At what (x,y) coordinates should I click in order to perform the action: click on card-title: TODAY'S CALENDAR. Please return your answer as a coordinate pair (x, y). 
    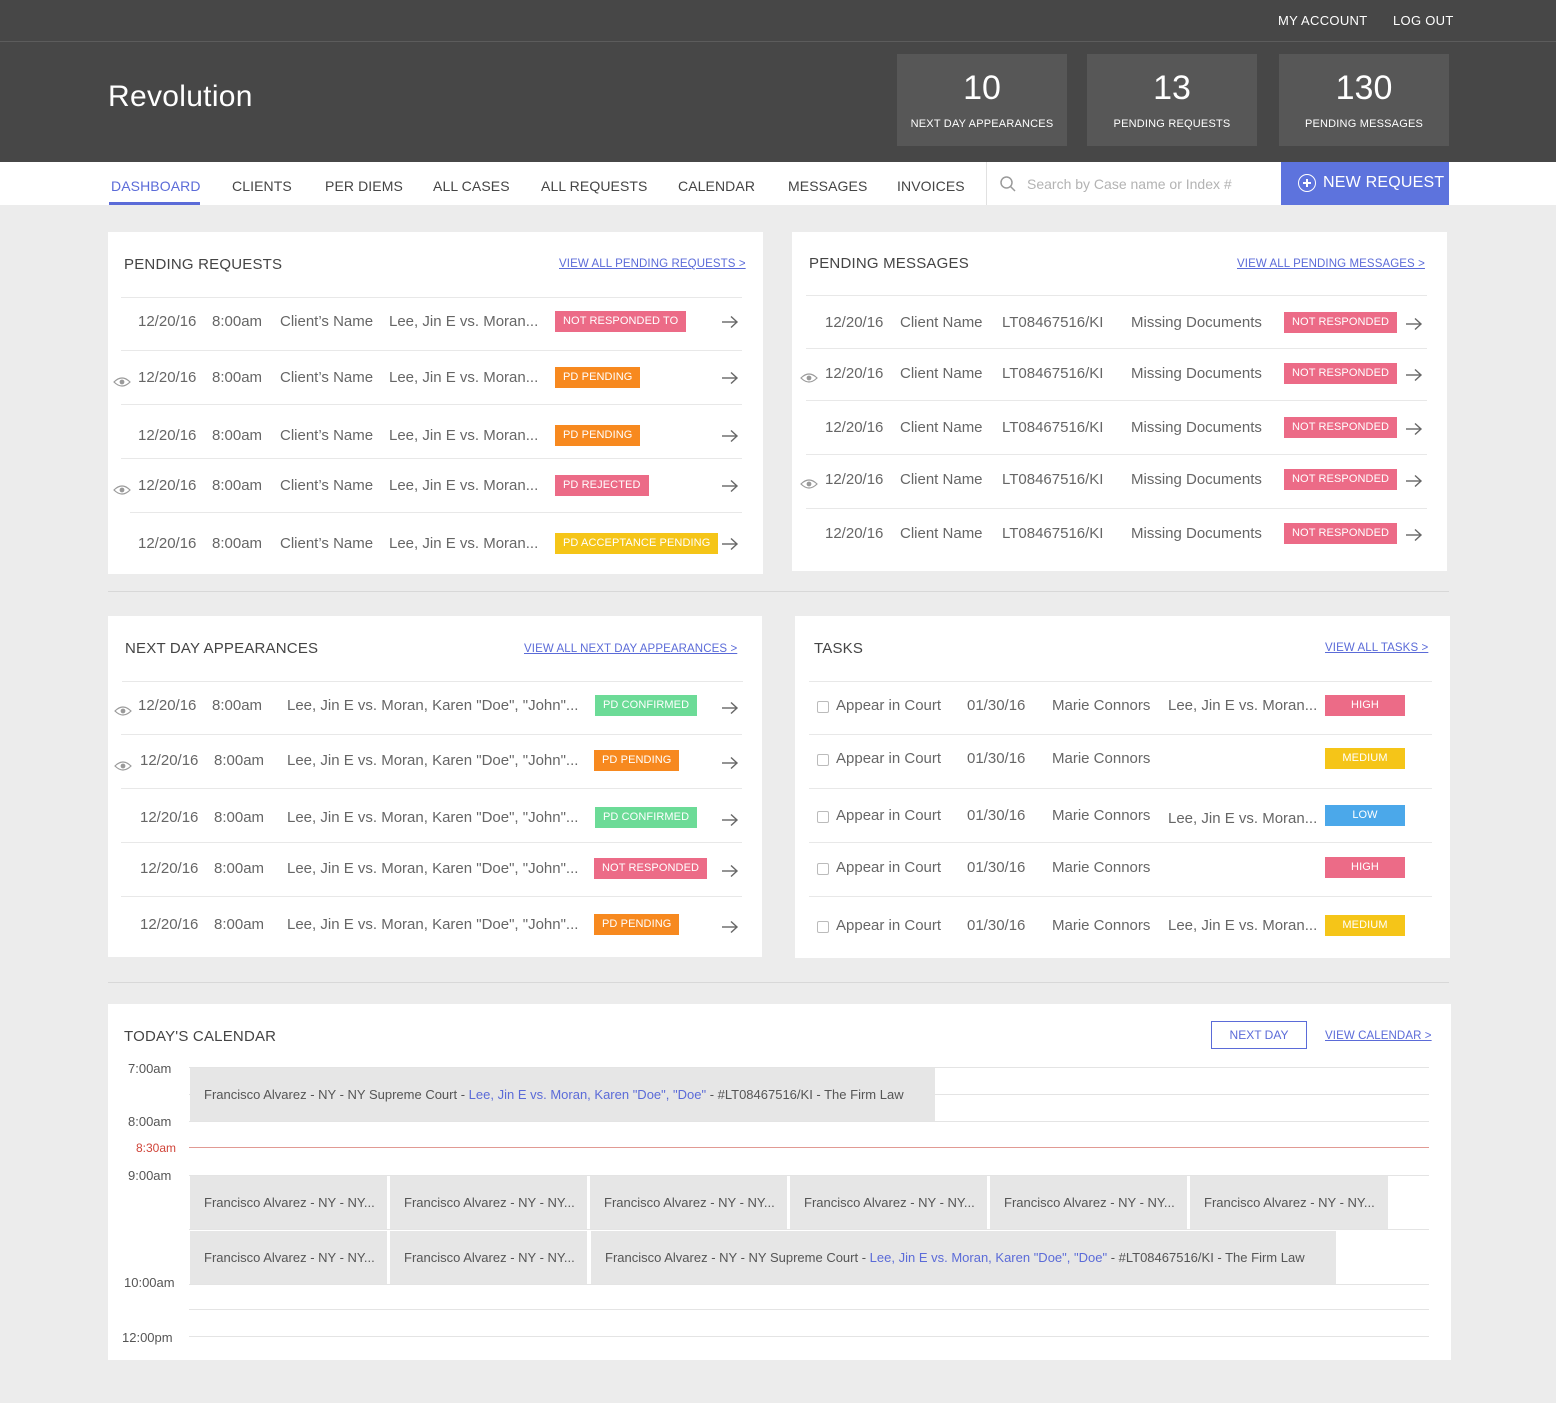
    Looking at the image, I should click on (200, 1036).